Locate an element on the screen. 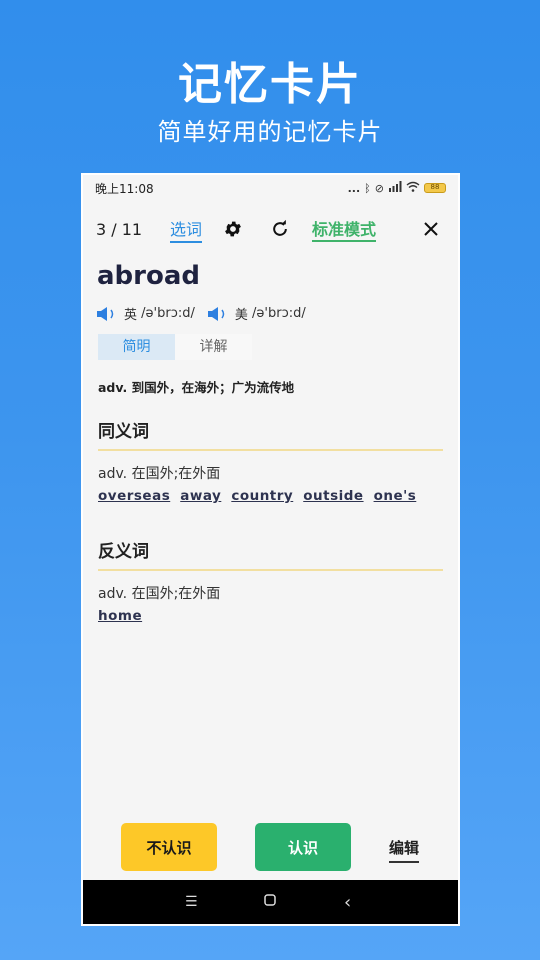 This screenshot has width=540, height=960. menu-icon: ☰ is located at coordinates (191, 902).